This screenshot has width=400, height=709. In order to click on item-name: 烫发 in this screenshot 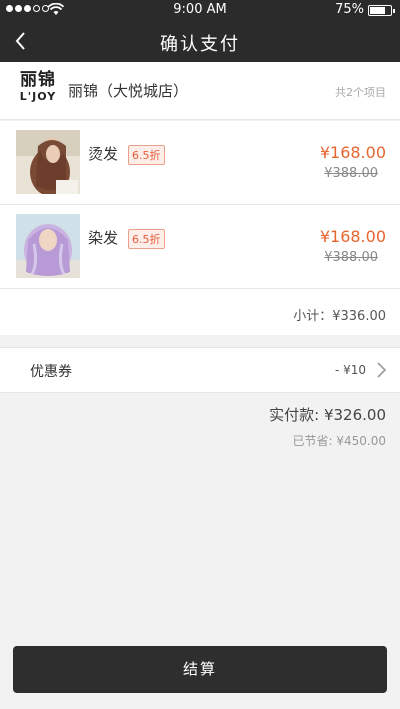, I will do `click(103, 154)`.